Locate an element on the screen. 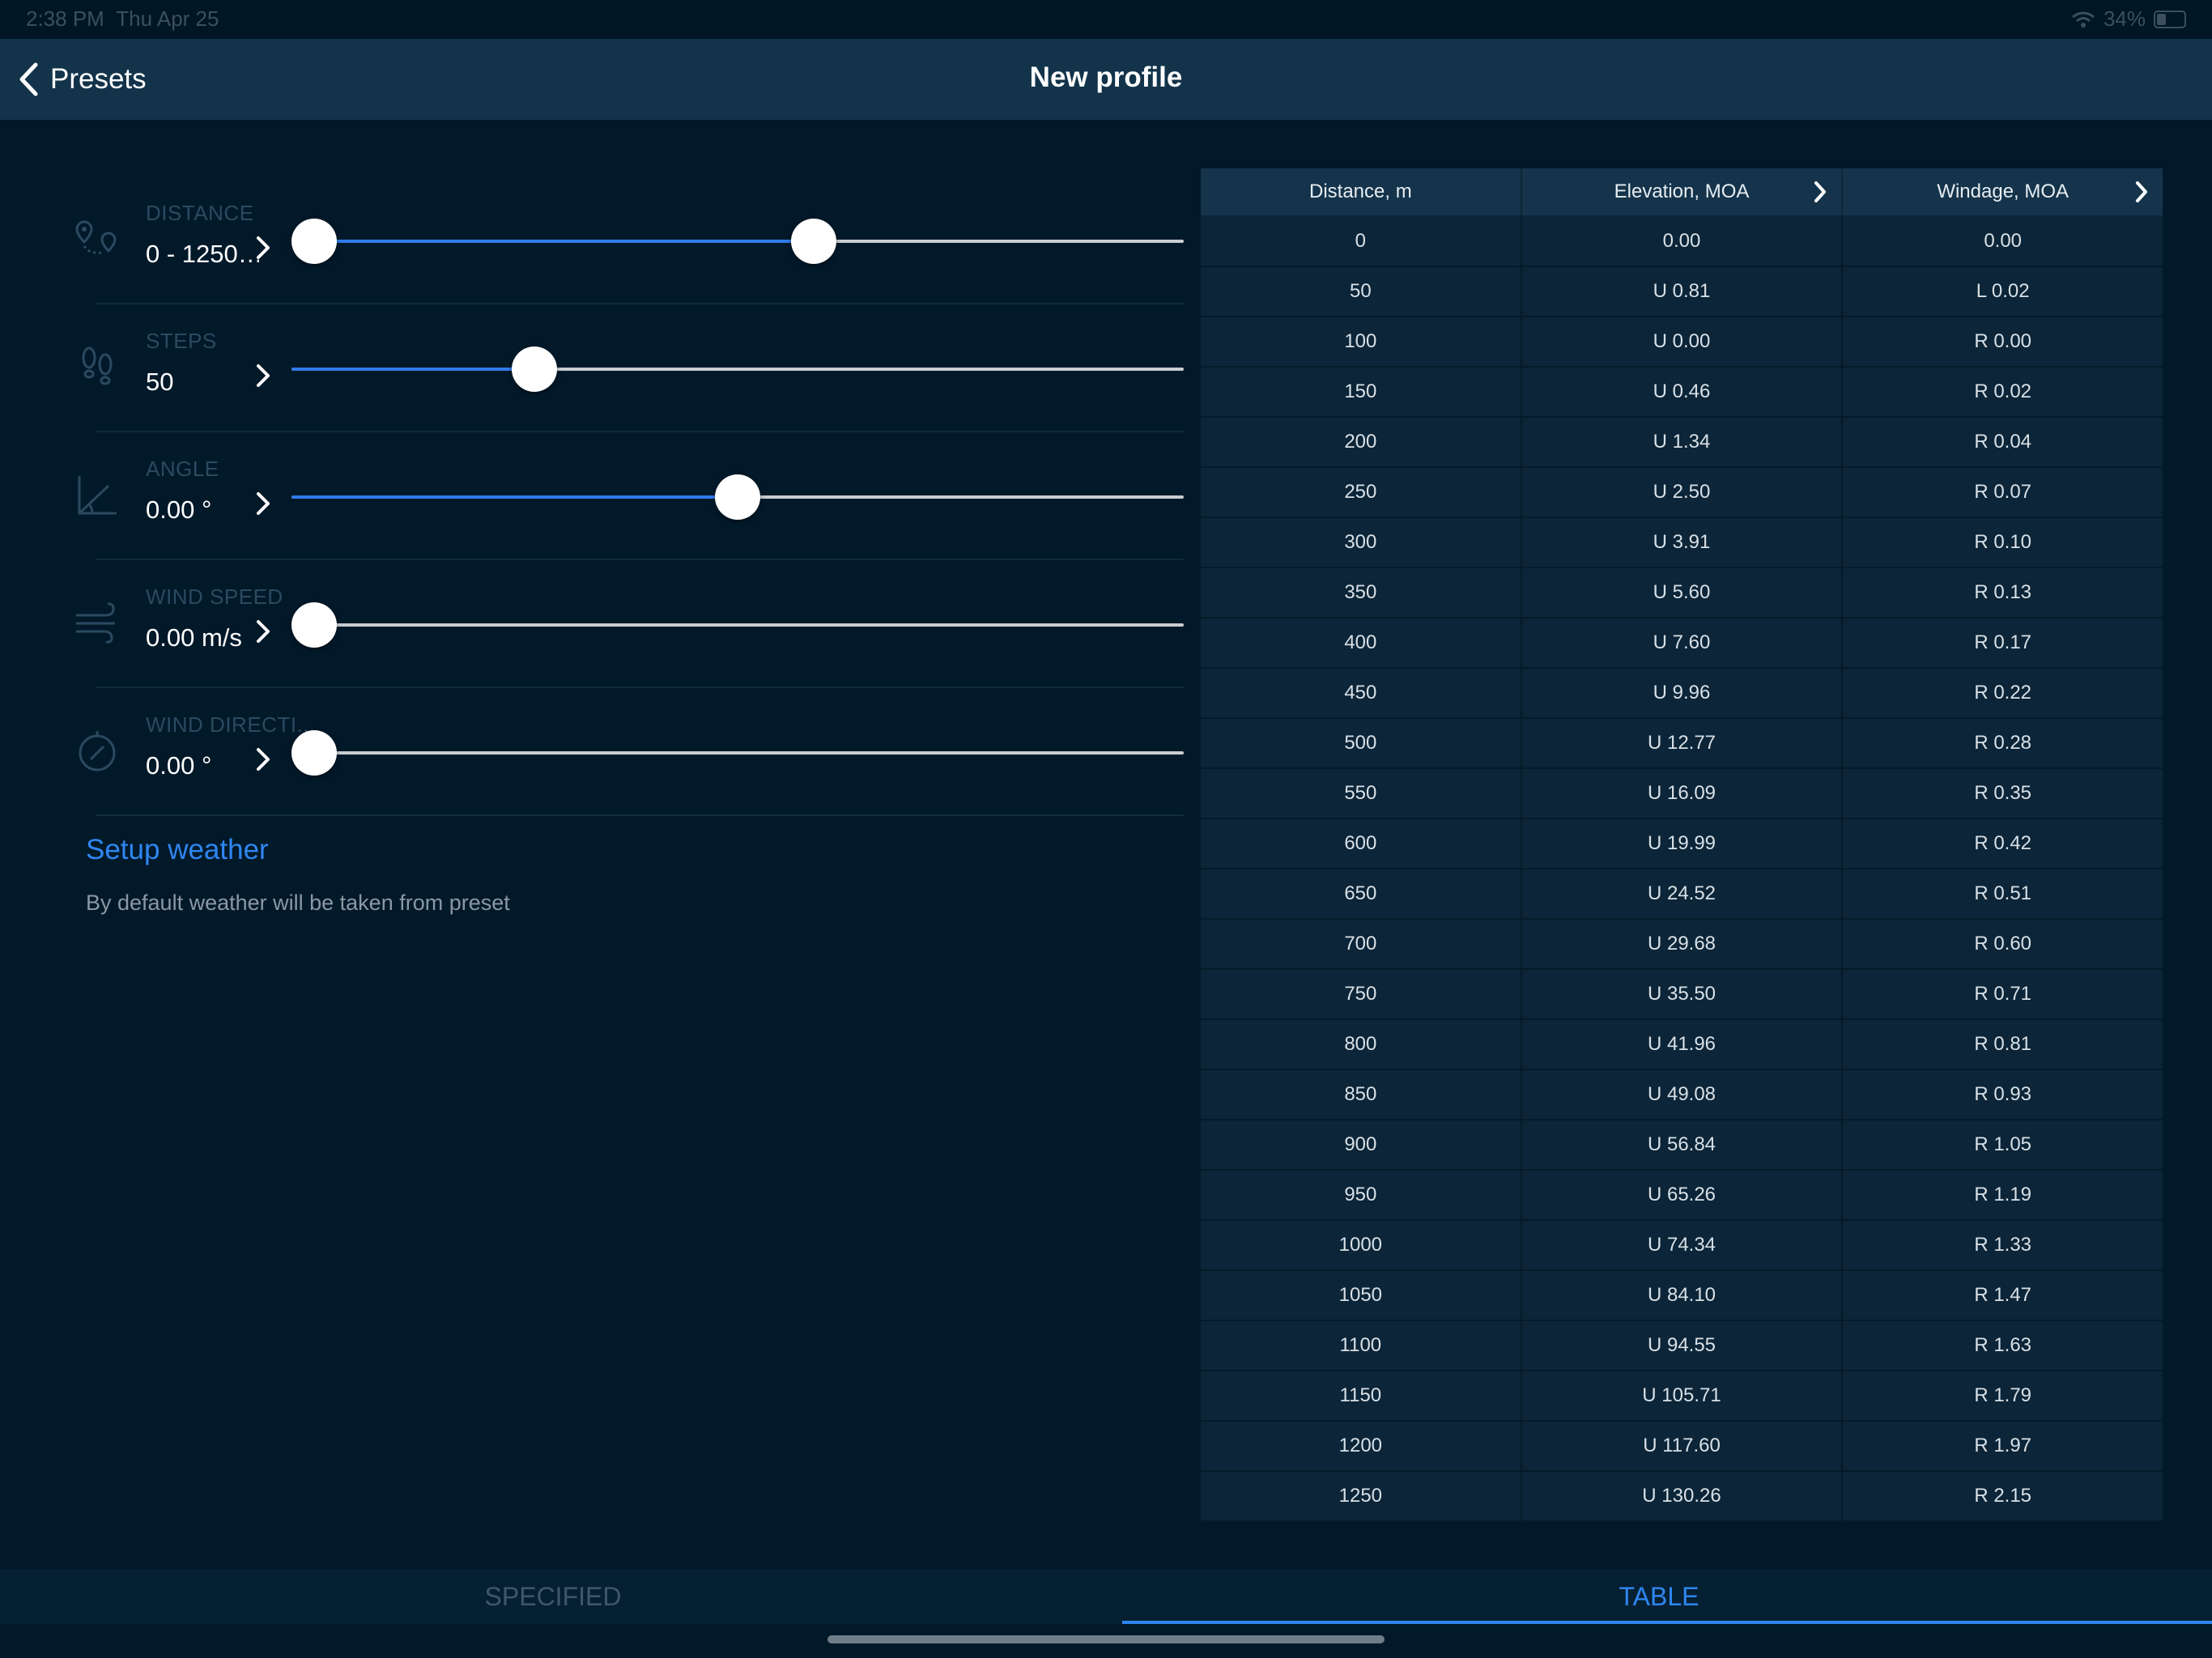 This screenshot has width=2212, height=1658. steps-slider is located at coordinates (737, 369).